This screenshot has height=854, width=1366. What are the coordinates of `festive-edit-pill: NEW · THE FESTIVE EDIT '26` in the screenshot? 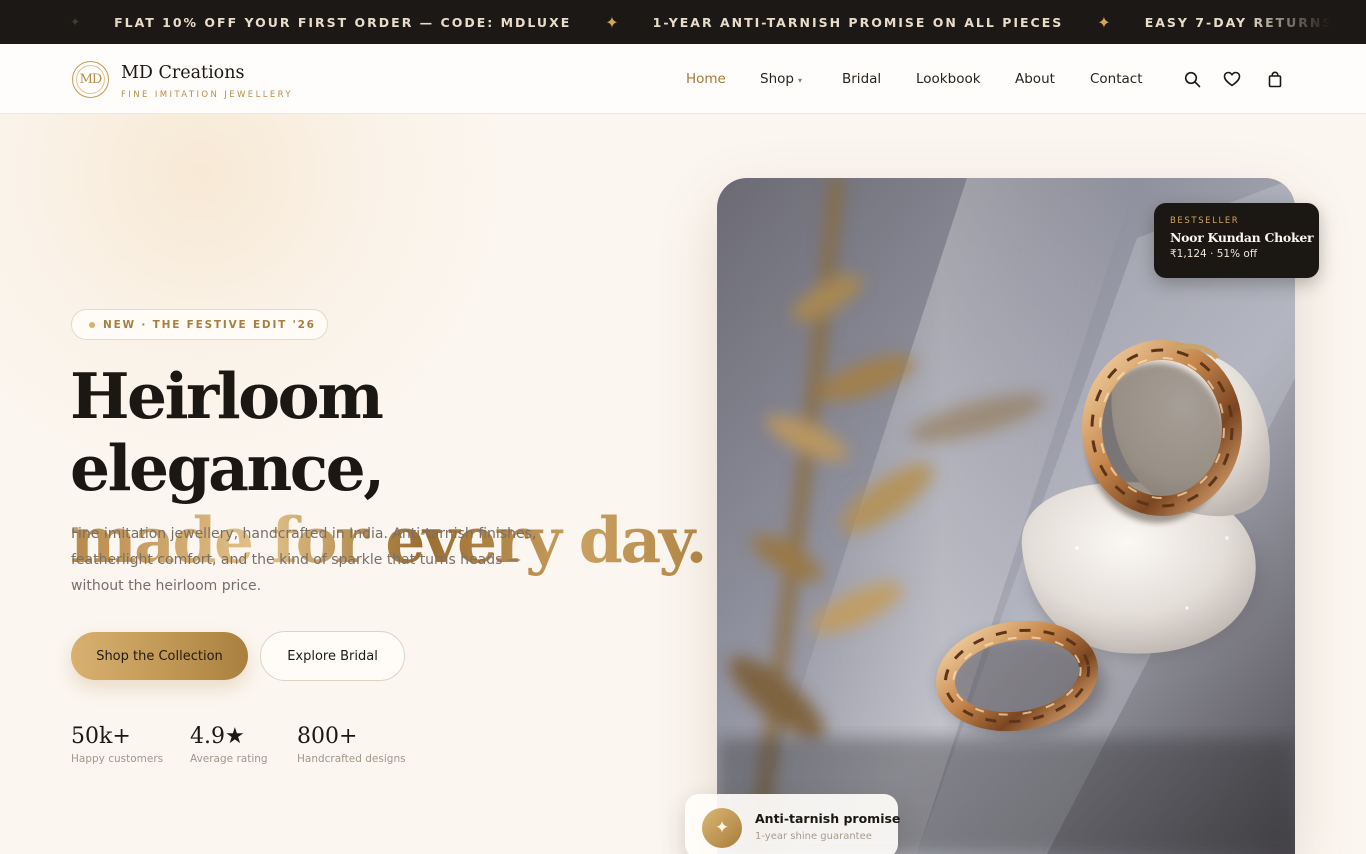 It's located at (199, 324).